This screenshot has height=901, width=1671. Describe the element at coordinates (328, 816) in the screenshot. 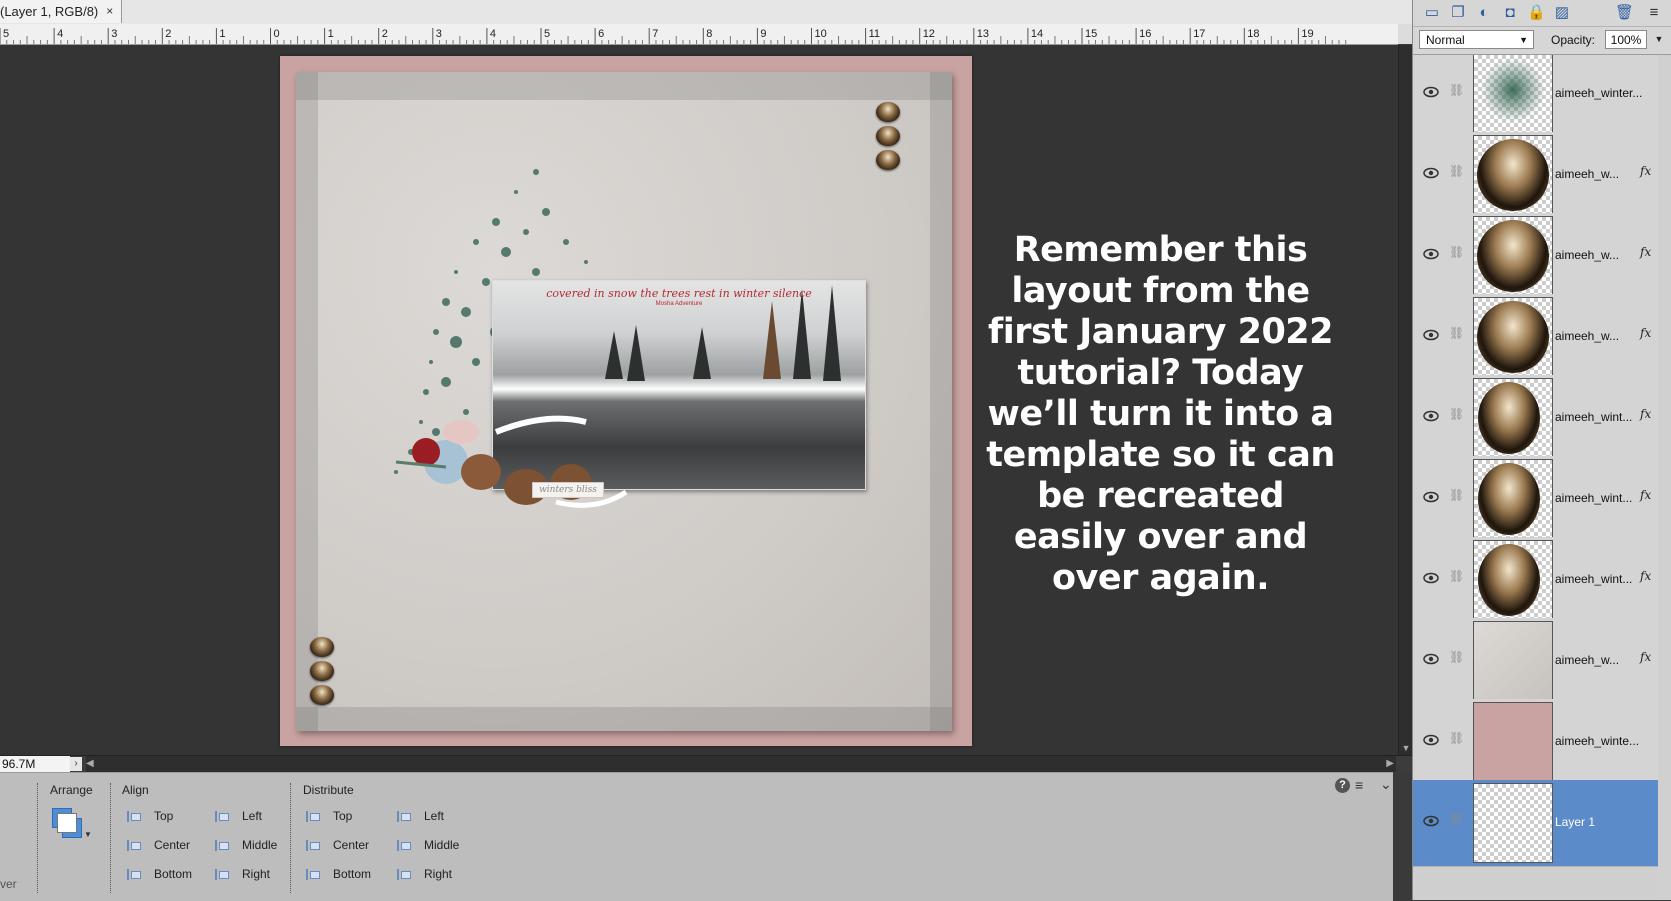

I see `distribute-top-button: Top` at that location.